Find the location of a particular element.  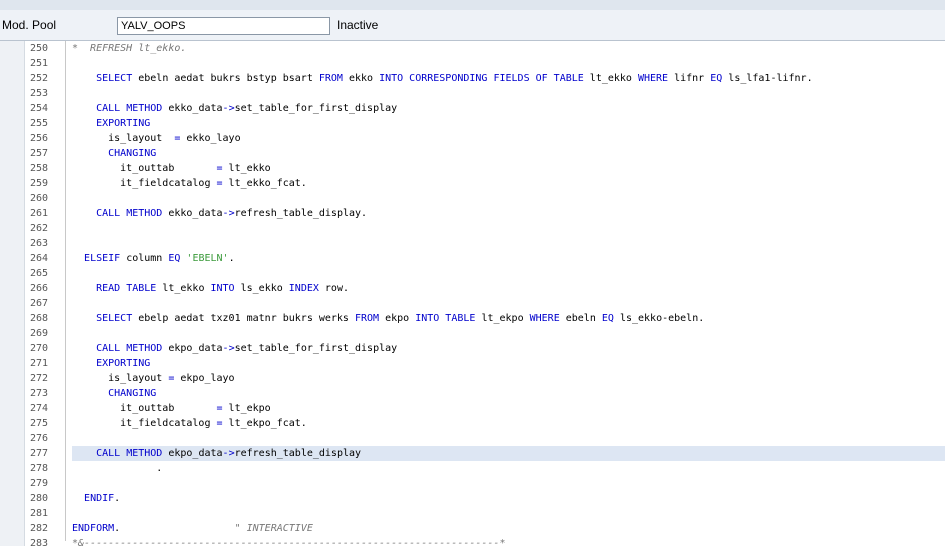

line-code: . is located at coordinates (117, 468).